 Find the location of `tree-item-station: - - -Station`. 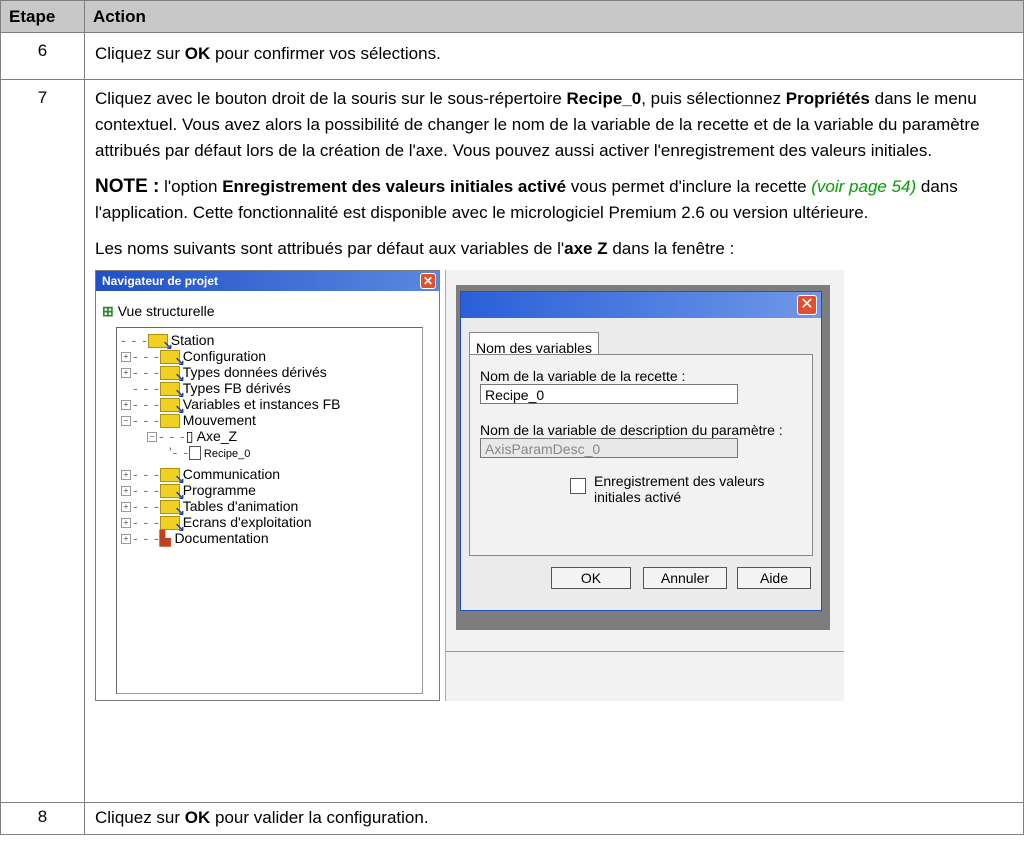

tree-item-station: - - -Station is located at coordinates (168, 342).